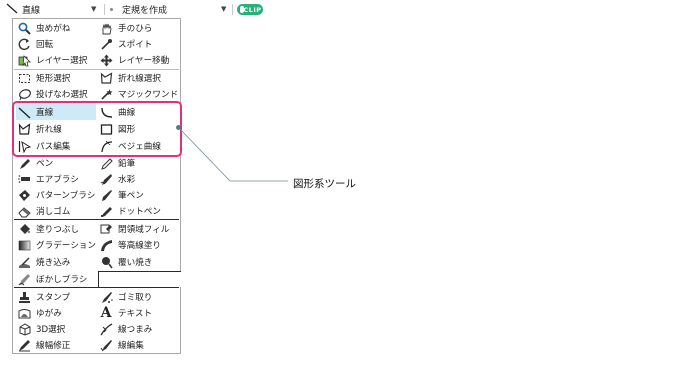 This screenshot has height=370, width=696. Describe the element at coordinates (324, 184) in the screenshot. I see `callout-label: 図形系ツール` at that location.